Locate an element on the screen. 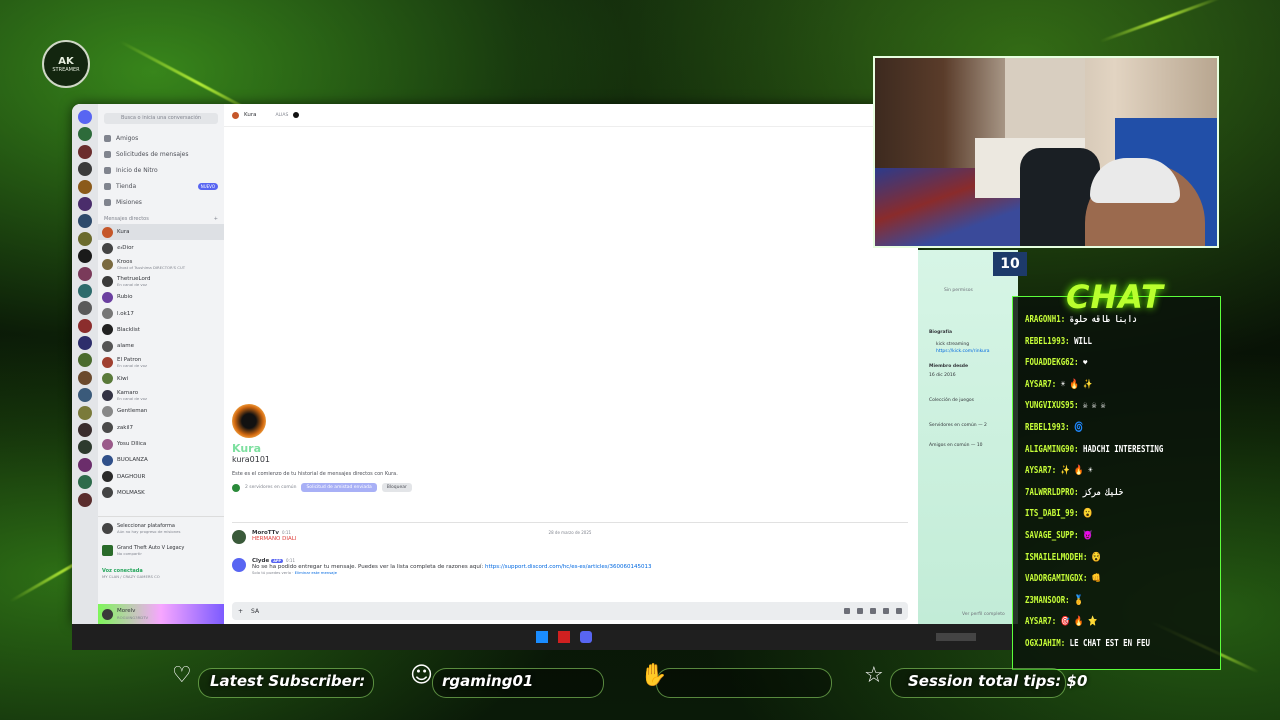 The image size is (1280, 720). emoji-icon is located at coordinates (886, 611).